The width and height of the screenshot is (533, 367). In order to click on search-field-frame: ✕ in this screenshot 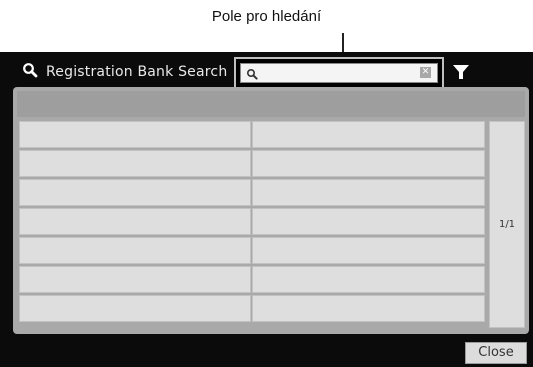, I will do `click(339, 73)`.